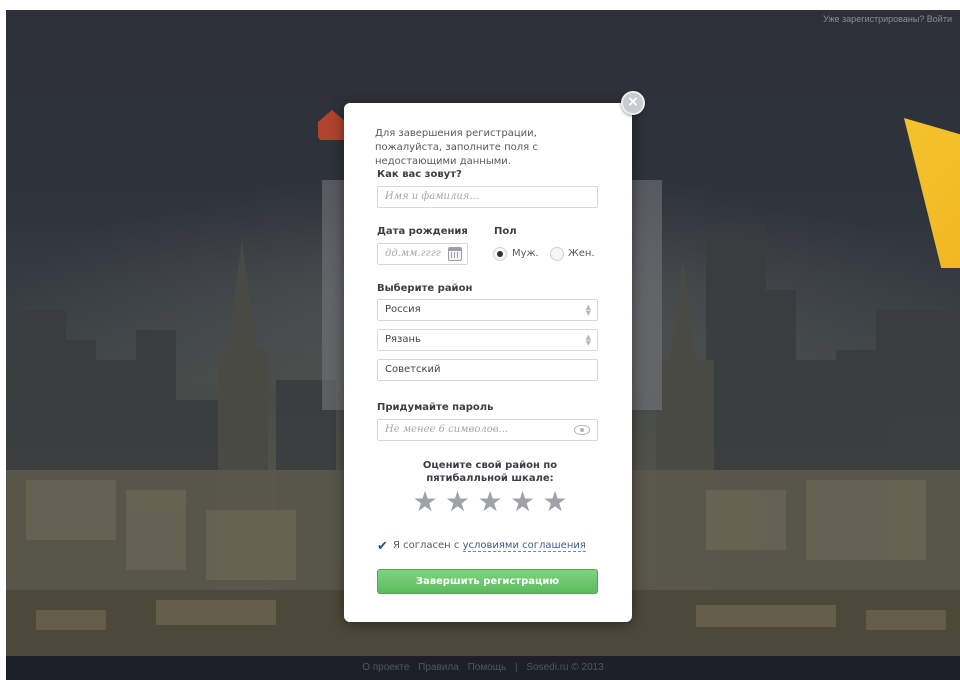 This screenshot has height=680, width=960. I want to click on rating-stars: ★ ★ ★ ★ ★, so click(490, 503).